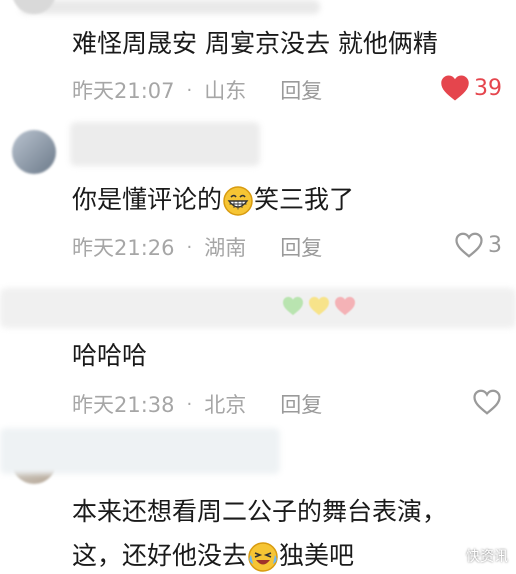 The height and width of the screenshot is (574, 516). What do you see at coordinates (147, 199) in the screenshot?
I see `comment-text-part: 你是懂评论的` at bounding box center [147, 199].